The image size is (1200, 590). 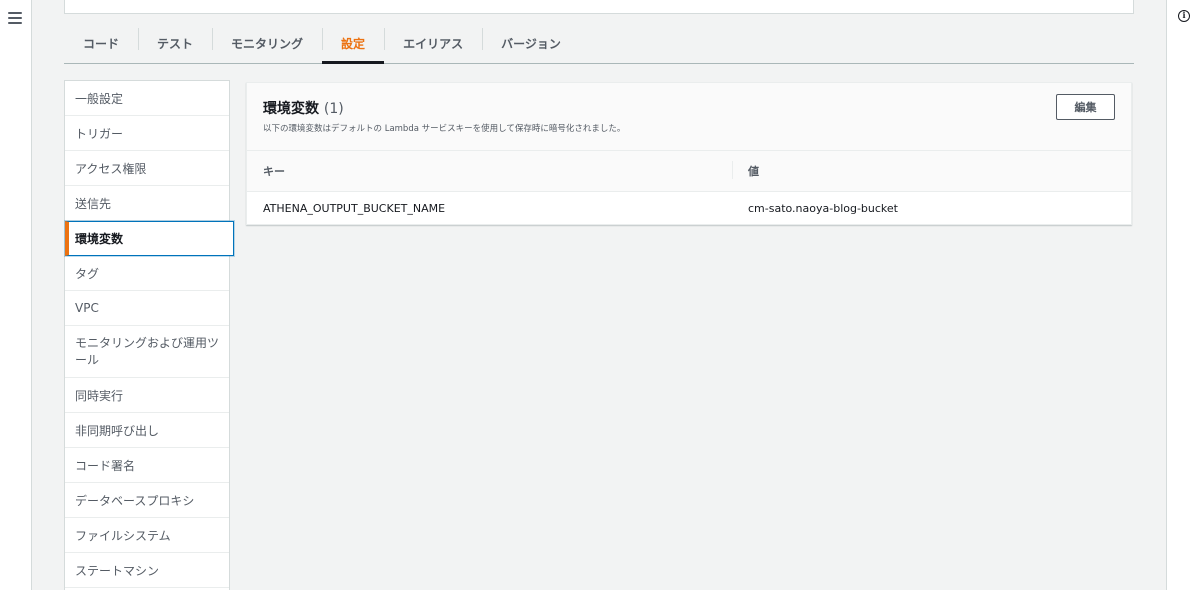 What do you see at coordinates (147, 535) in the screenshot?
I see `sidebar-item-file-systems: ファイルシステム` at bounding box center [147, 535].